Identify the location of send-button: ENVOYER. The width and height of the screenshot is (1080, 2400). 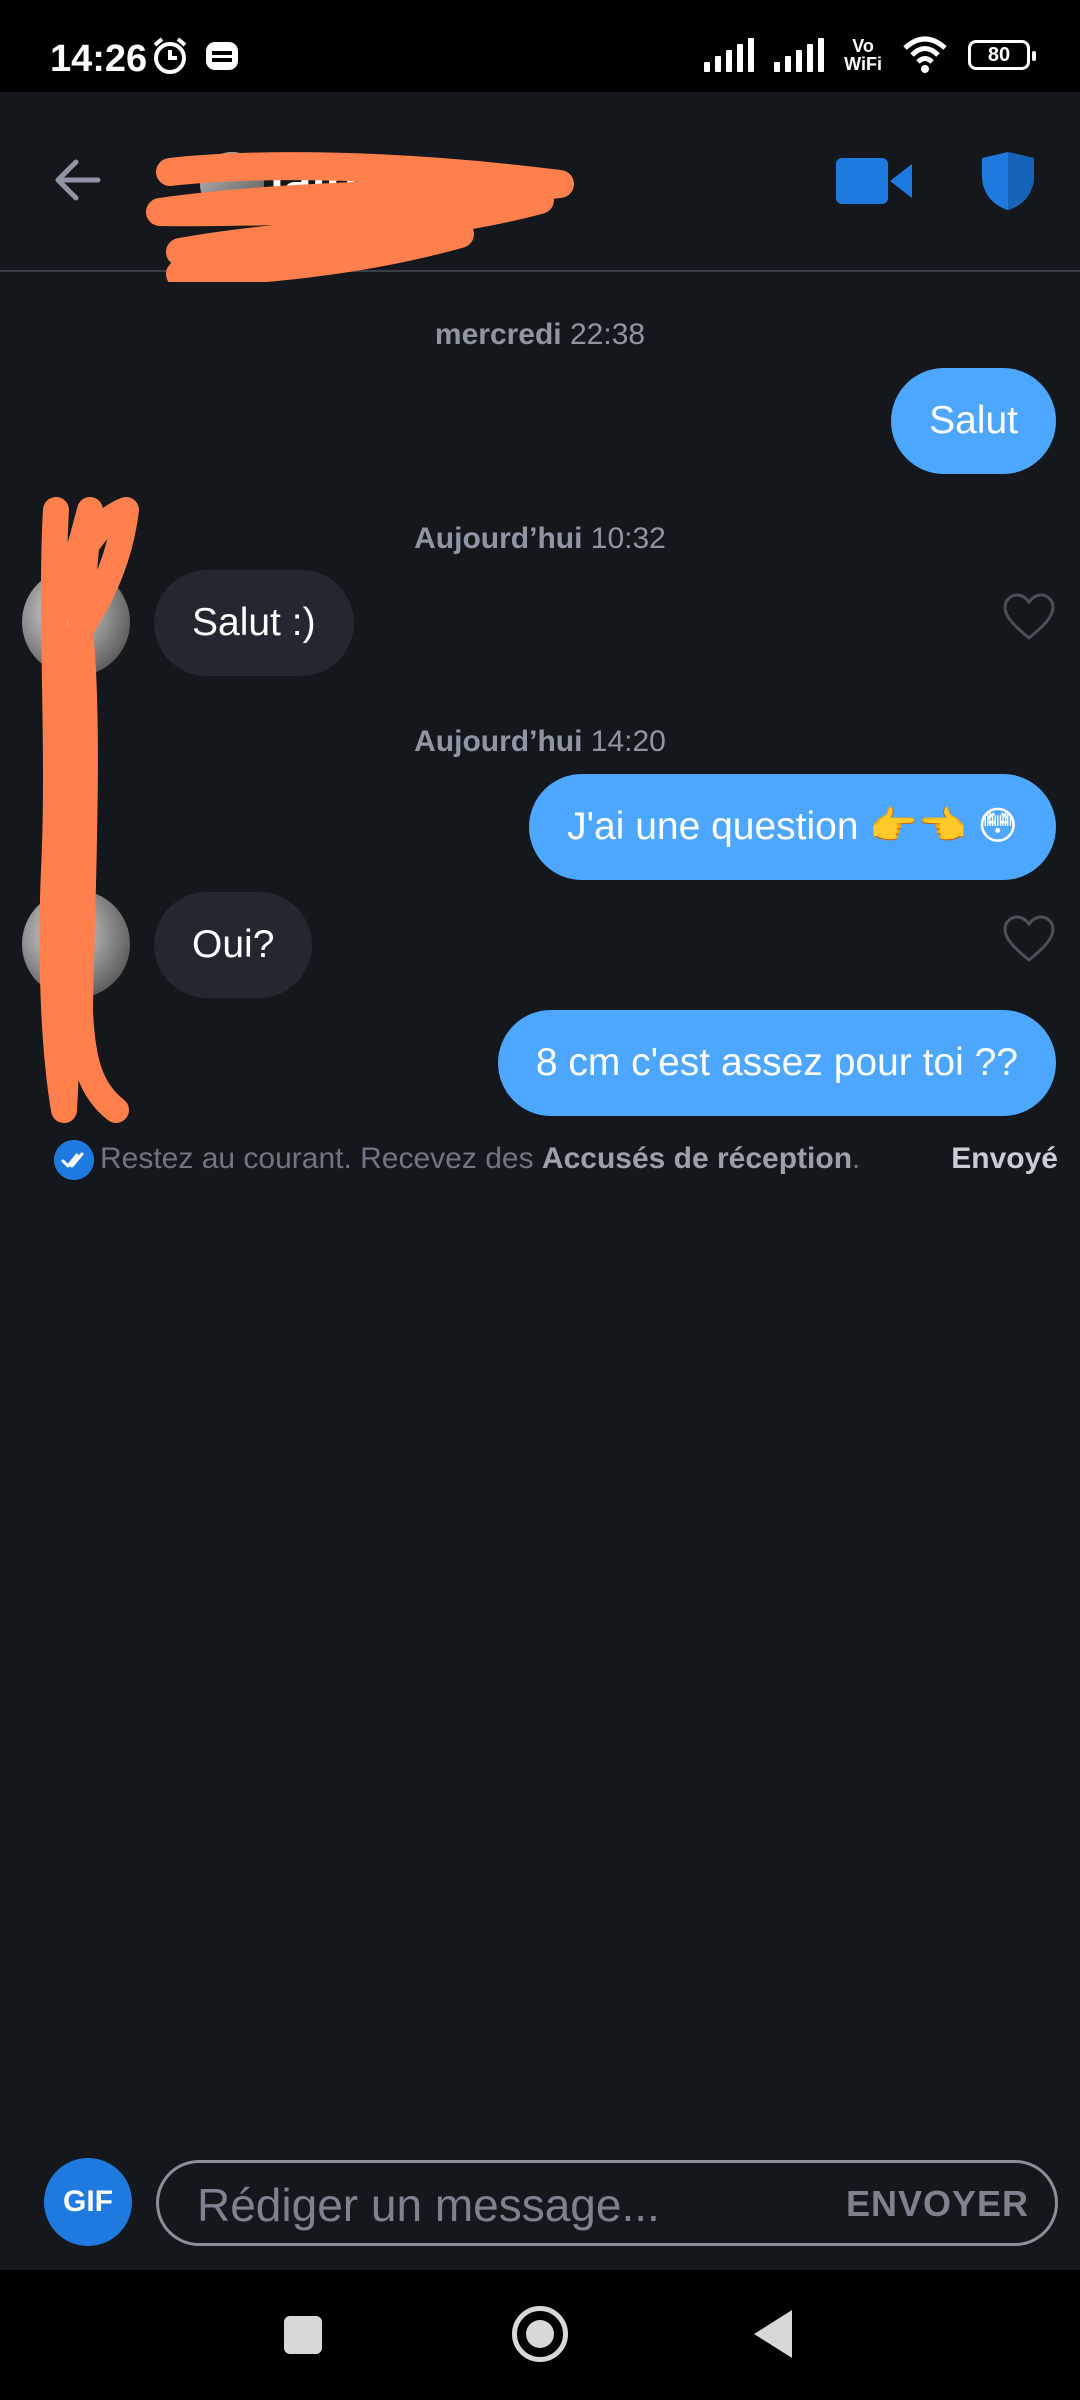
(937, 2204).